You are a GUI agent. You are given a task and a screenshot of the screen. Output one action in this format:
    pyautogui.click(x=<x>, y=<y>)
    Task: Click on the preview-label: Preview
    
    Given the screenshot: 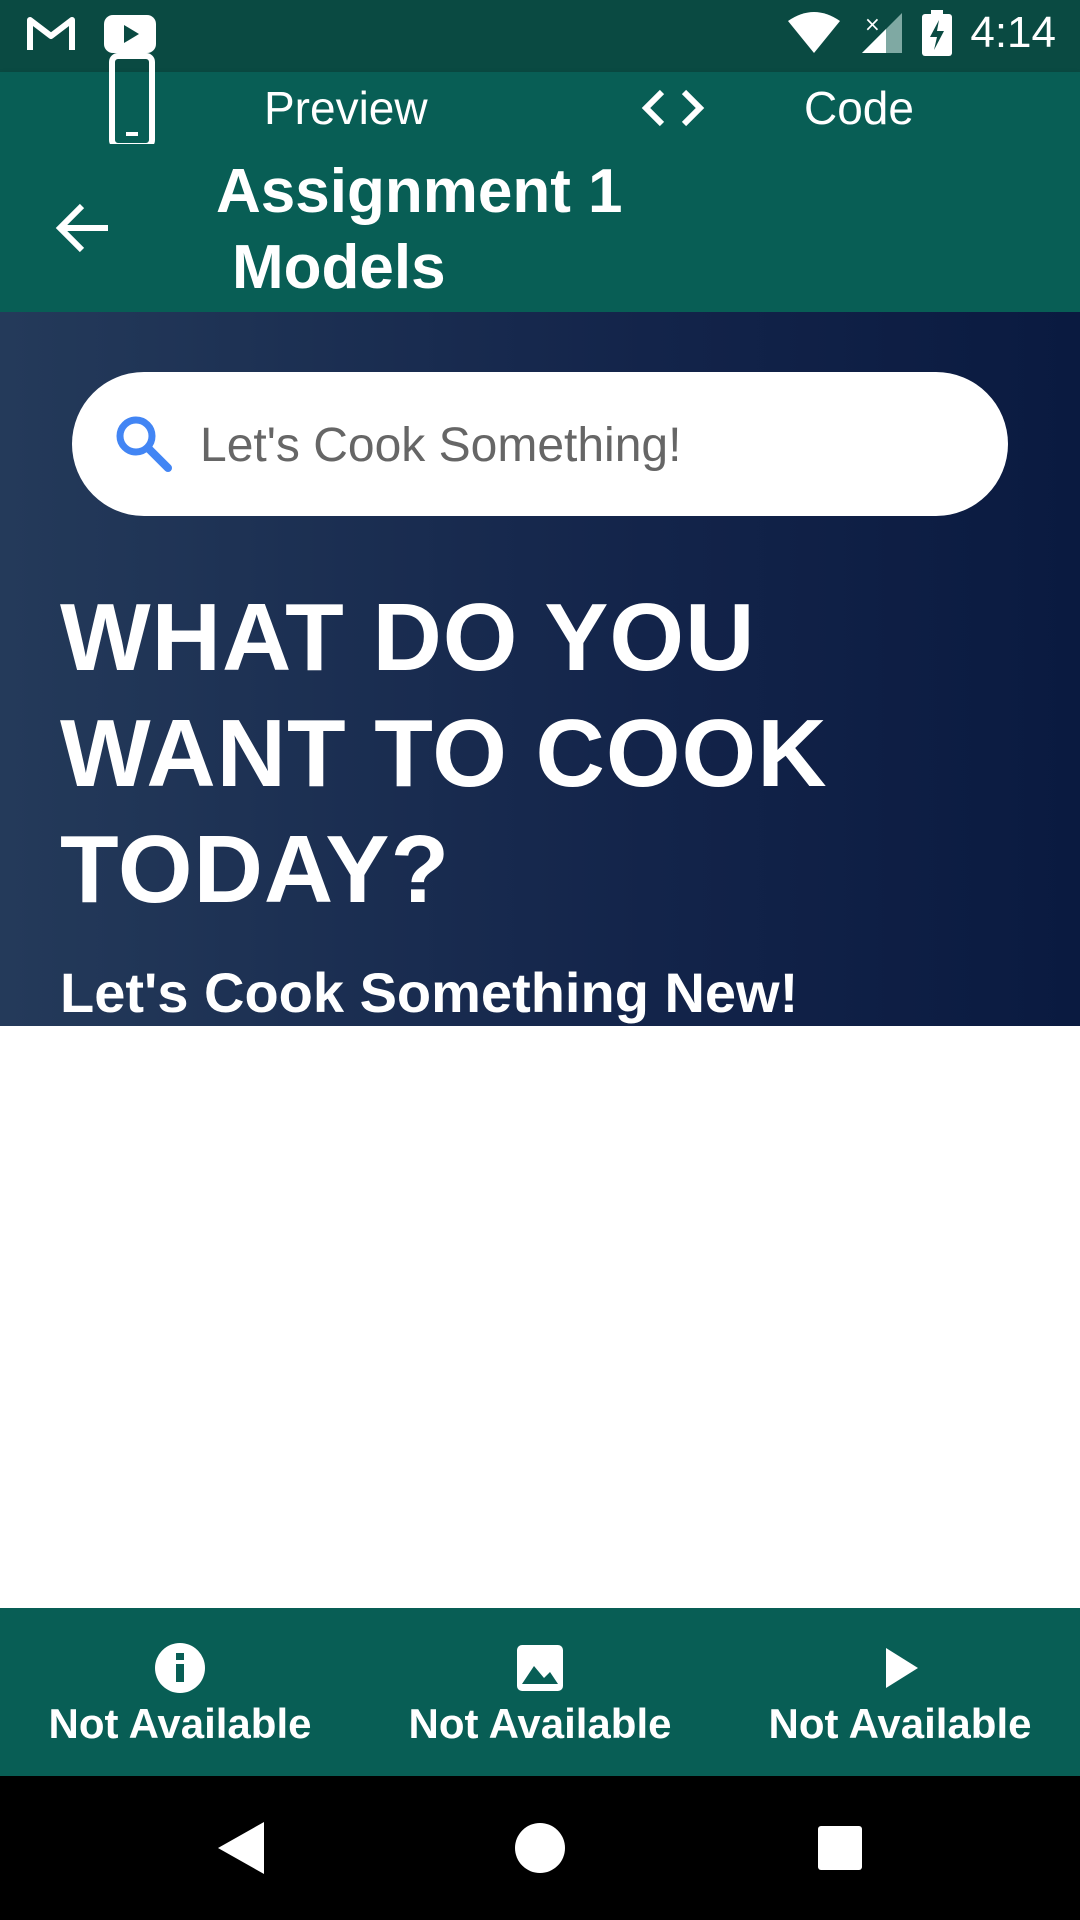 What is the action you would take?
    pyautogui.click(x=346, y=108)
    